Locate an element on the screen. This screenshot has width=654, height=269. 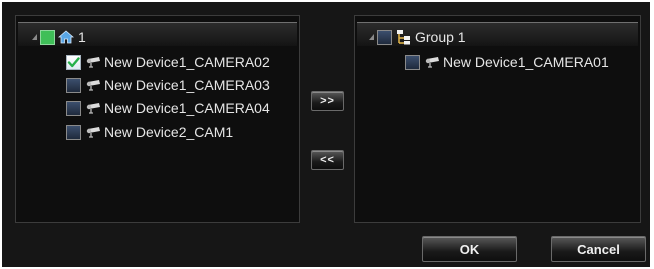
cancel-button: Cancel is located at coordinates (598, 249).